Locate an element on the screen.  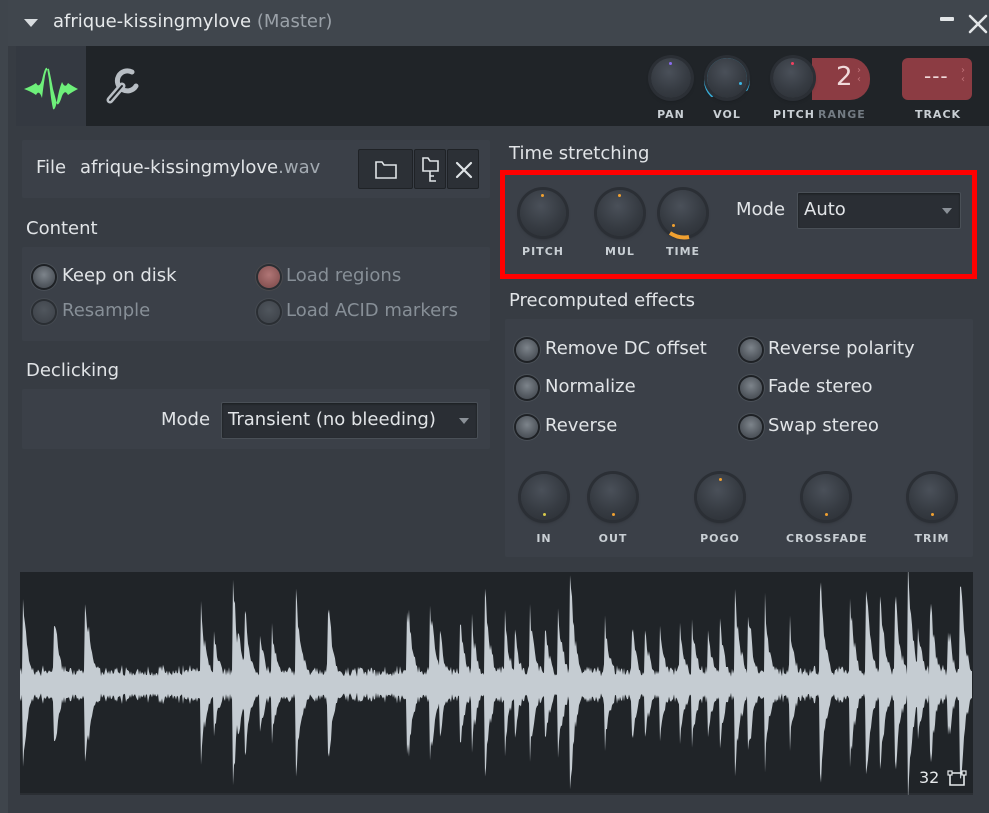
crossfade-knob is located at coordinates (826, 497).